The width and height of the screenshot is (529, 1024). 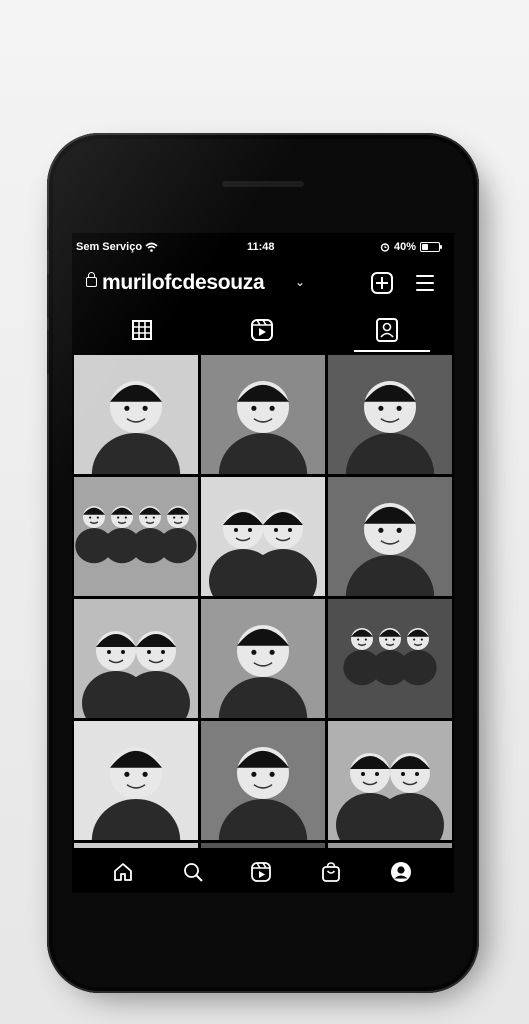 What do you see at coordinates (300, 282) in the screenshot?
I see `chevron-down-icon: ⌄` at bounding box center [300, 282].